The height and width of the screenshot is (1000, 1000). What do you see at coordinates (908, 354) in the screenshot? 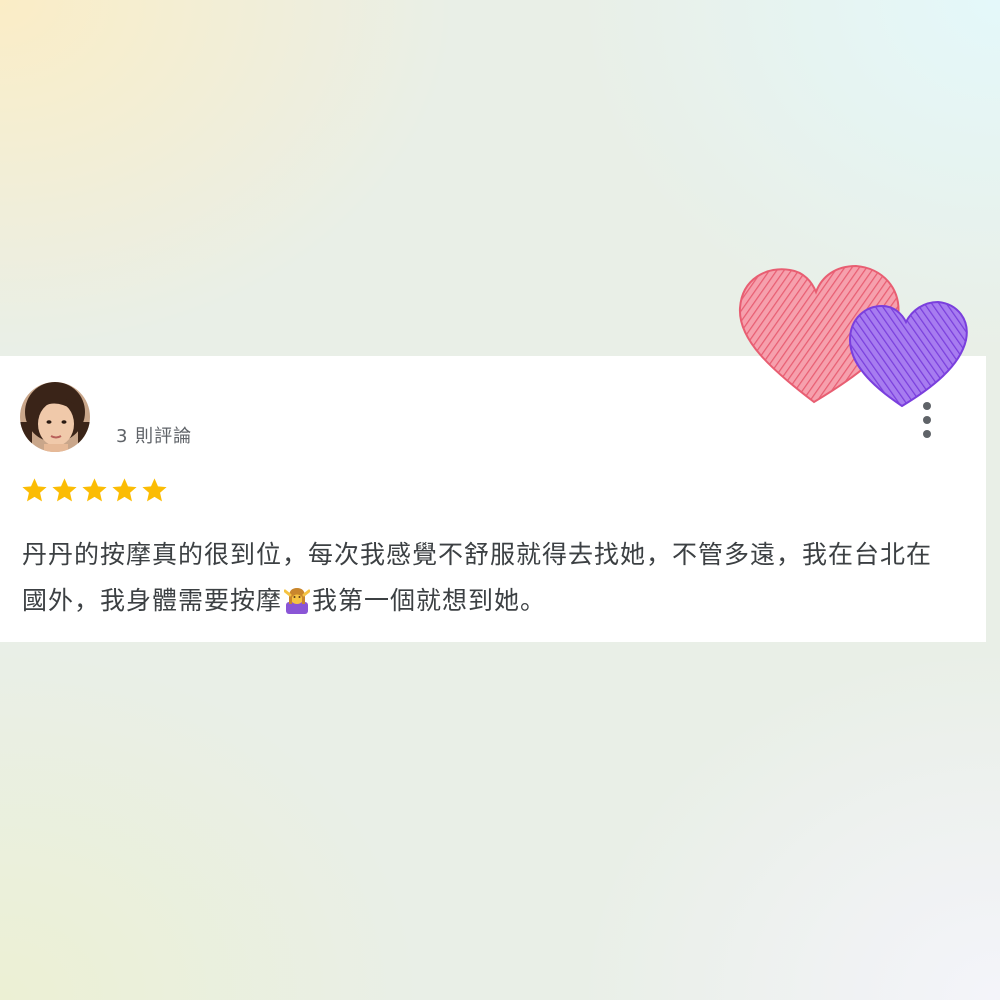
I see `purple-heart` at bounding box center [908, 354].